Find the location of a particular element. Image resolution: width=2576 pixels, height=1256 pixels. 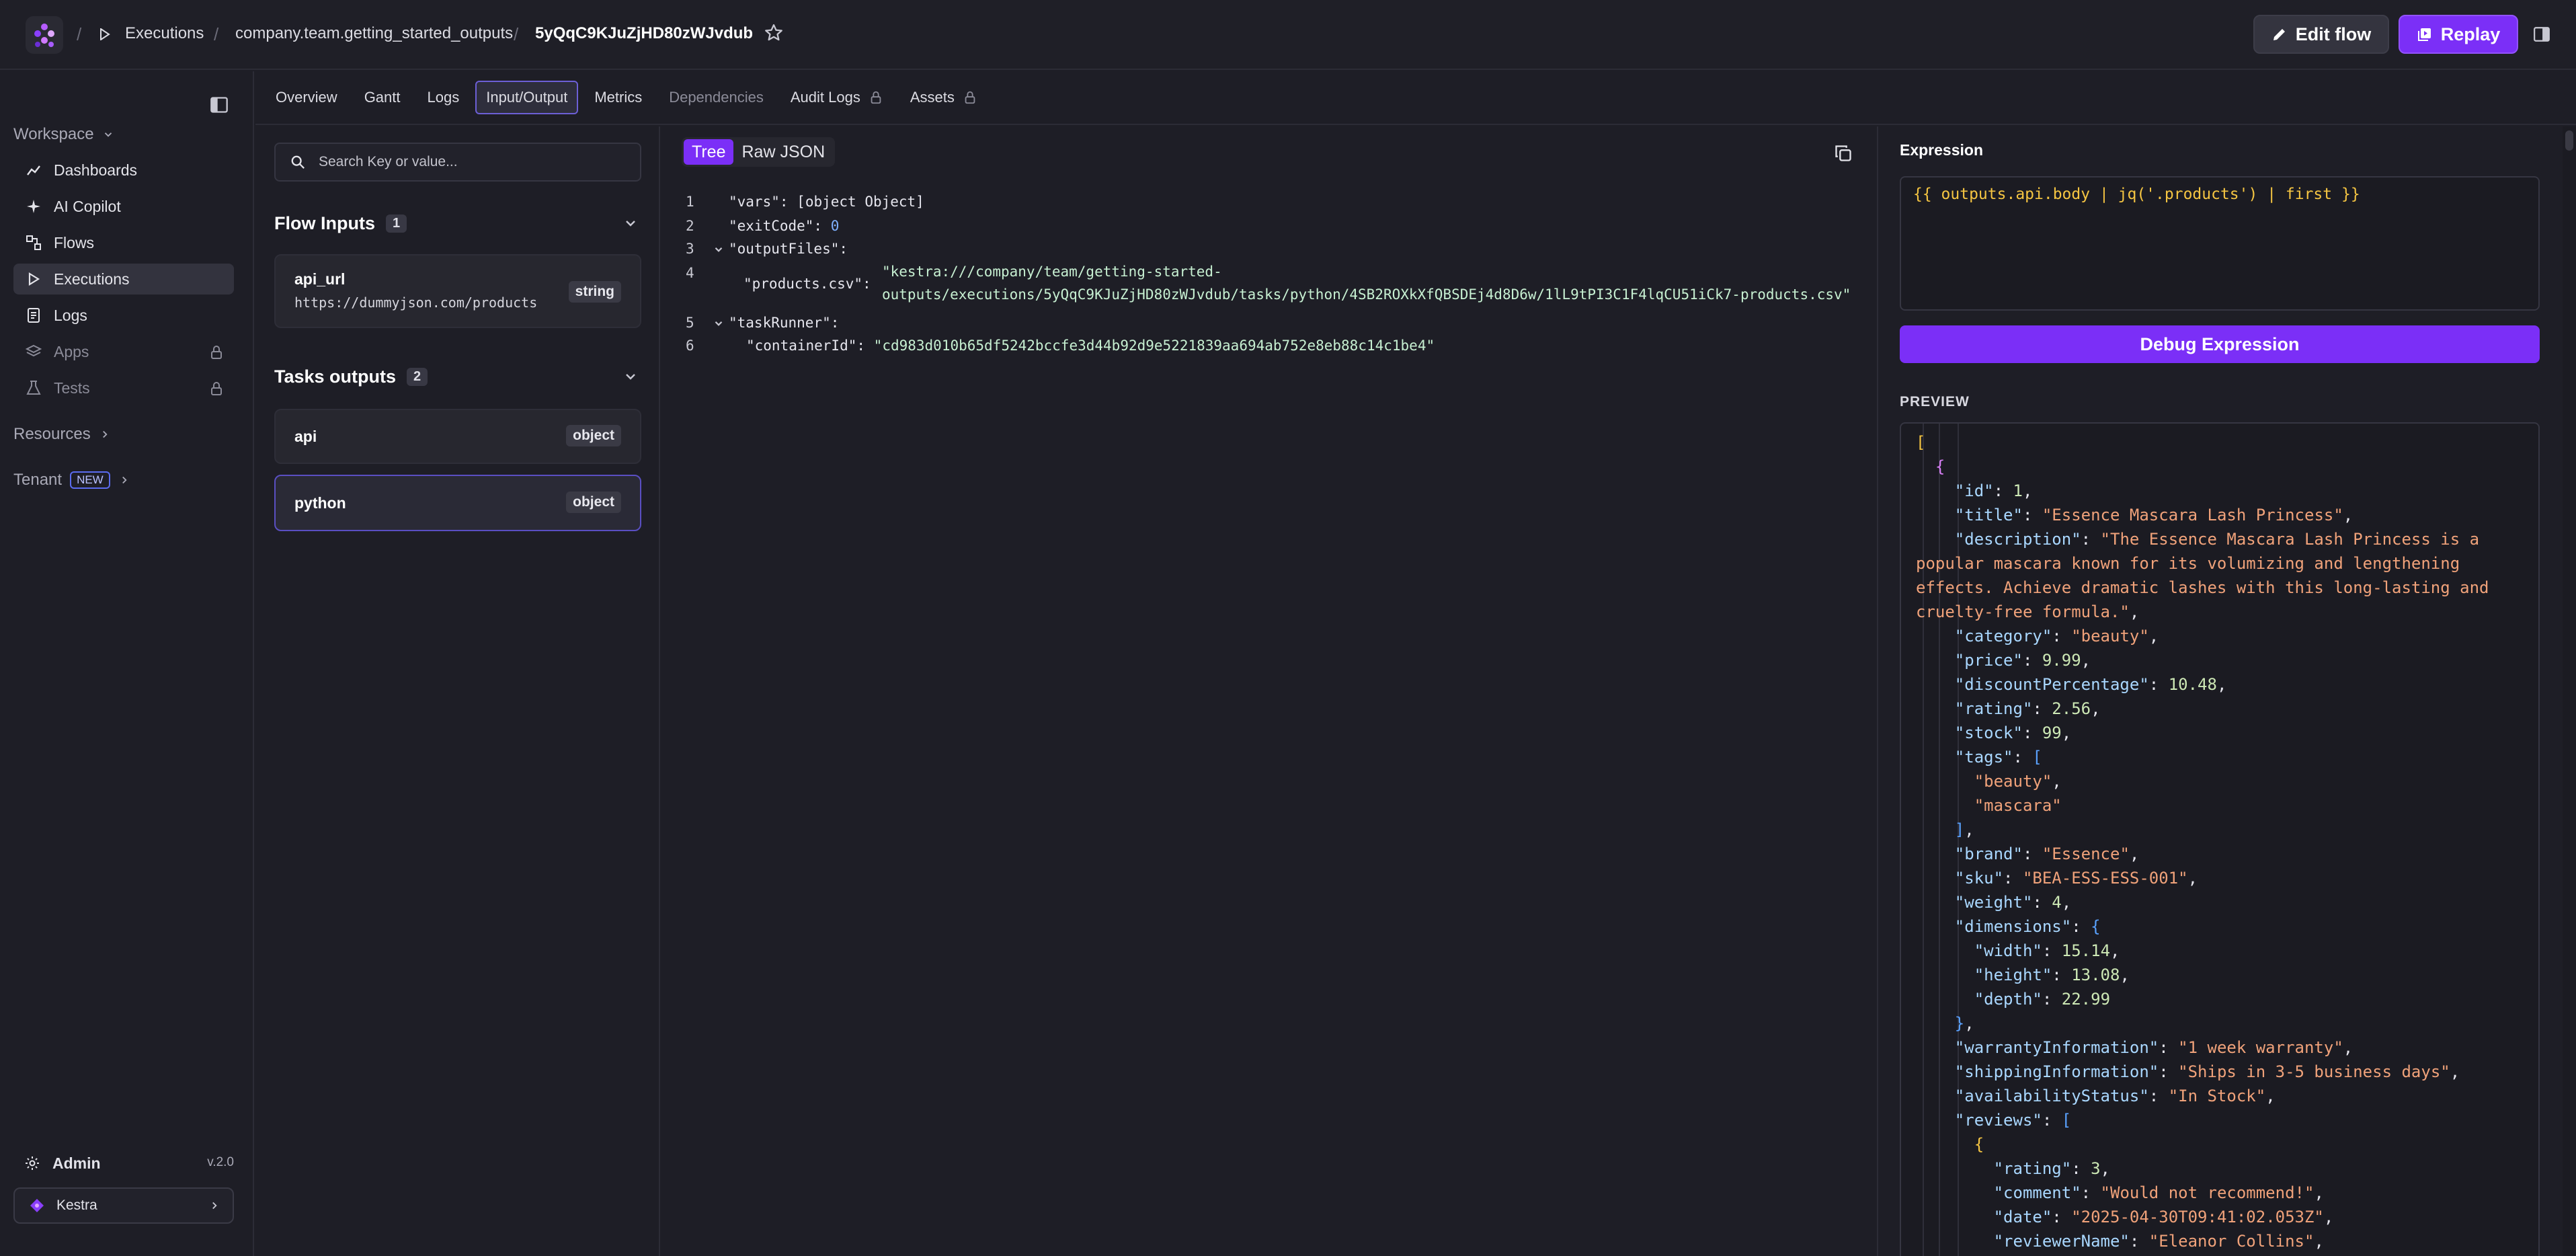

tab-input-output: Input/Output is located at coordinates (527, 97).